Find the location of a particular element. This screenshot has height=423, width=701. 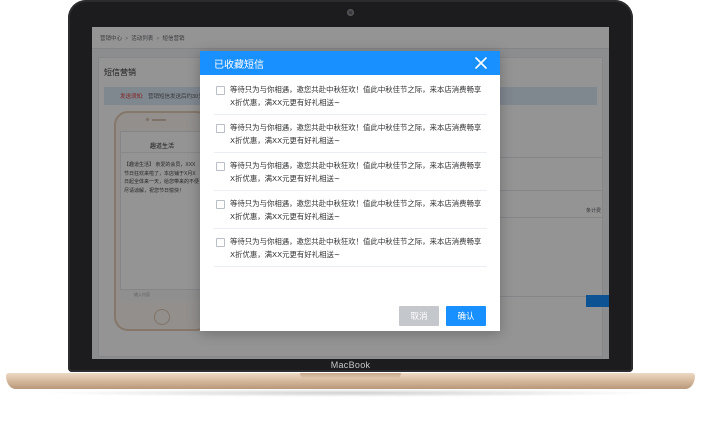

camera-icon is located at coordinates (350, 12).